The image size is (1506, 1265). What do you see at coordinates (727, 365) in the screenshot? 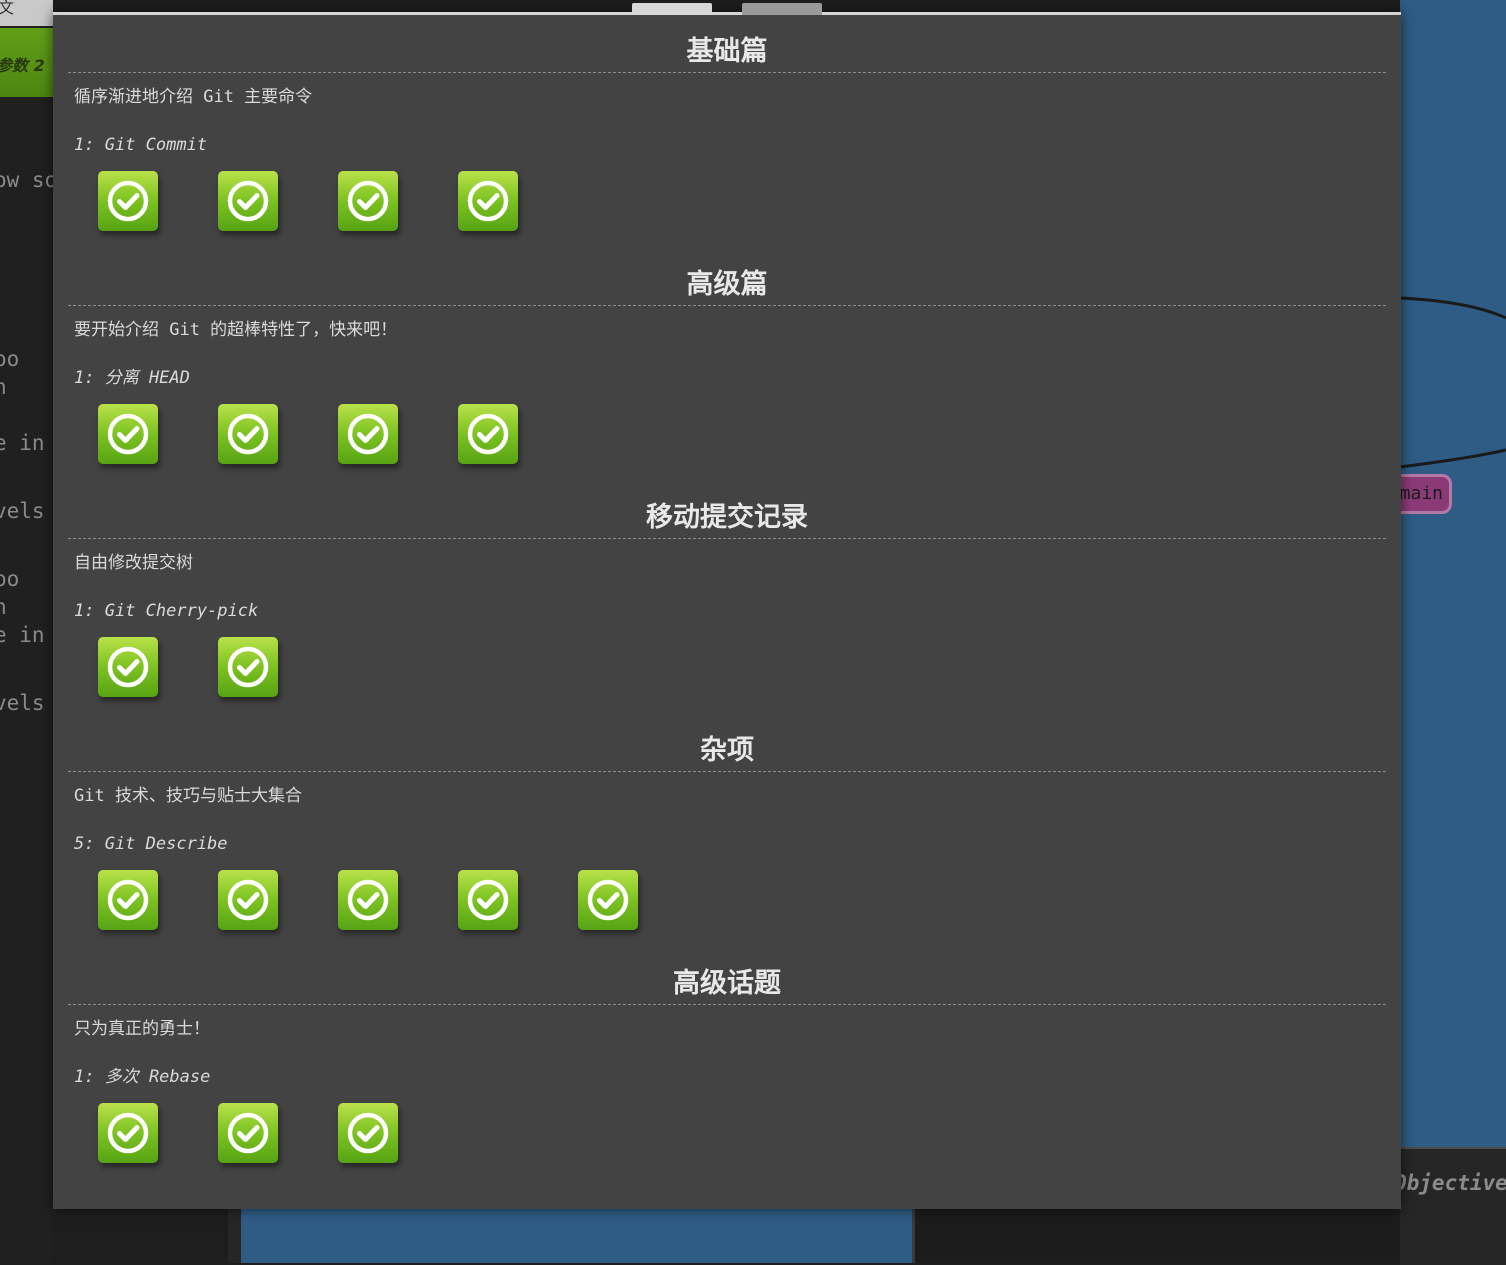
I see `level-section: 高级篇要开始介绍 Git 的超棒特性了，快来吧！ 1: 分离 HEAD` at bounding box center [727, 365].